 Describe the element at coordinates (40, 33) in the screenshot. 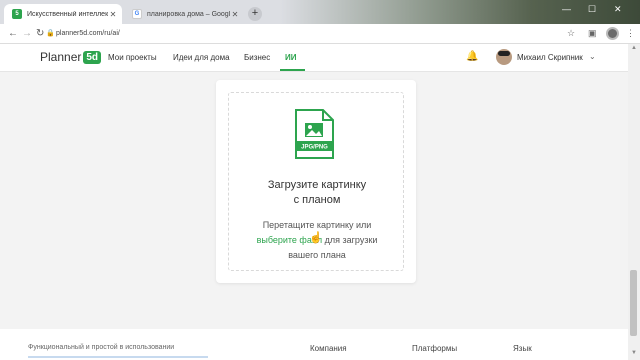

I see `reload-icon: ↻` at that location.